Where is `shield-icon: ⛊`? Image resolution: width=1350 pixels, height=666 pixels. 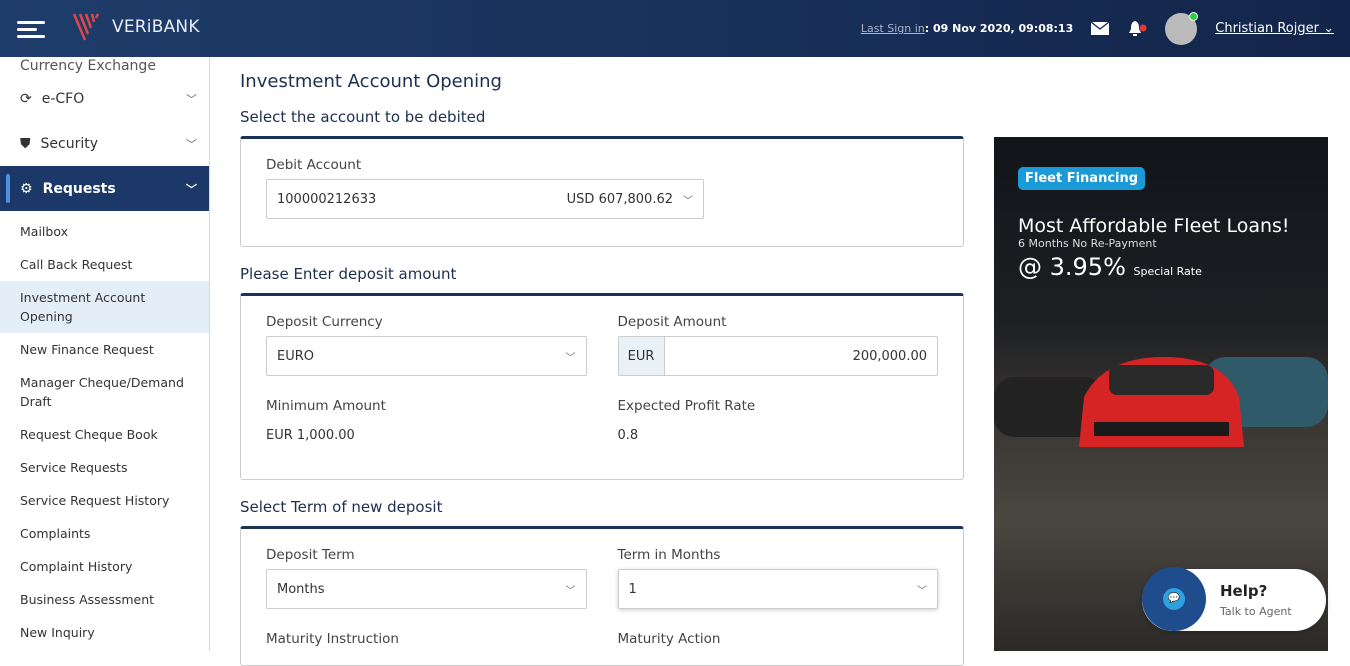 shield-icon: ⛊ is located at coordinates (25, 143).